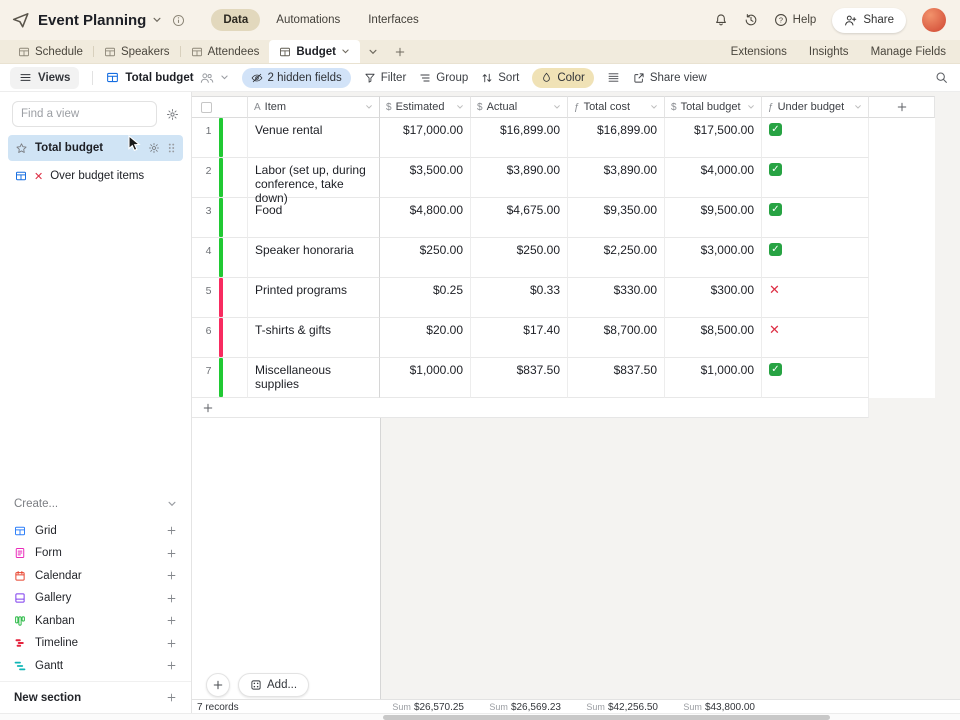 This screenshot has height=720, width=960. Describe the element at coordinates (171, 148) in the screenshot. I see `drag-handle-icon` at that location.